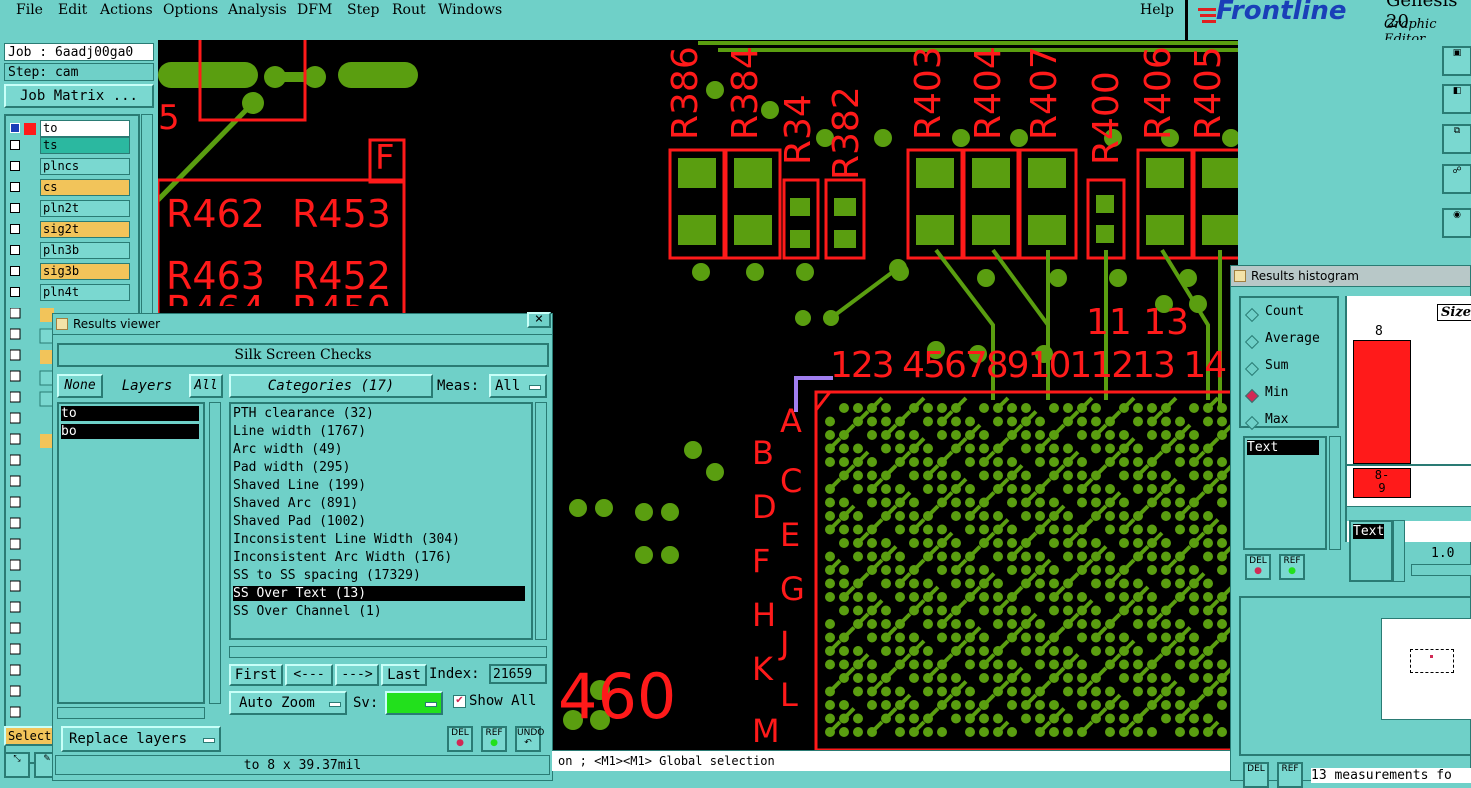 This screenshot has height=788, width=1471. I want to click on preview-reference-icon: REF, so click(1290, 775).